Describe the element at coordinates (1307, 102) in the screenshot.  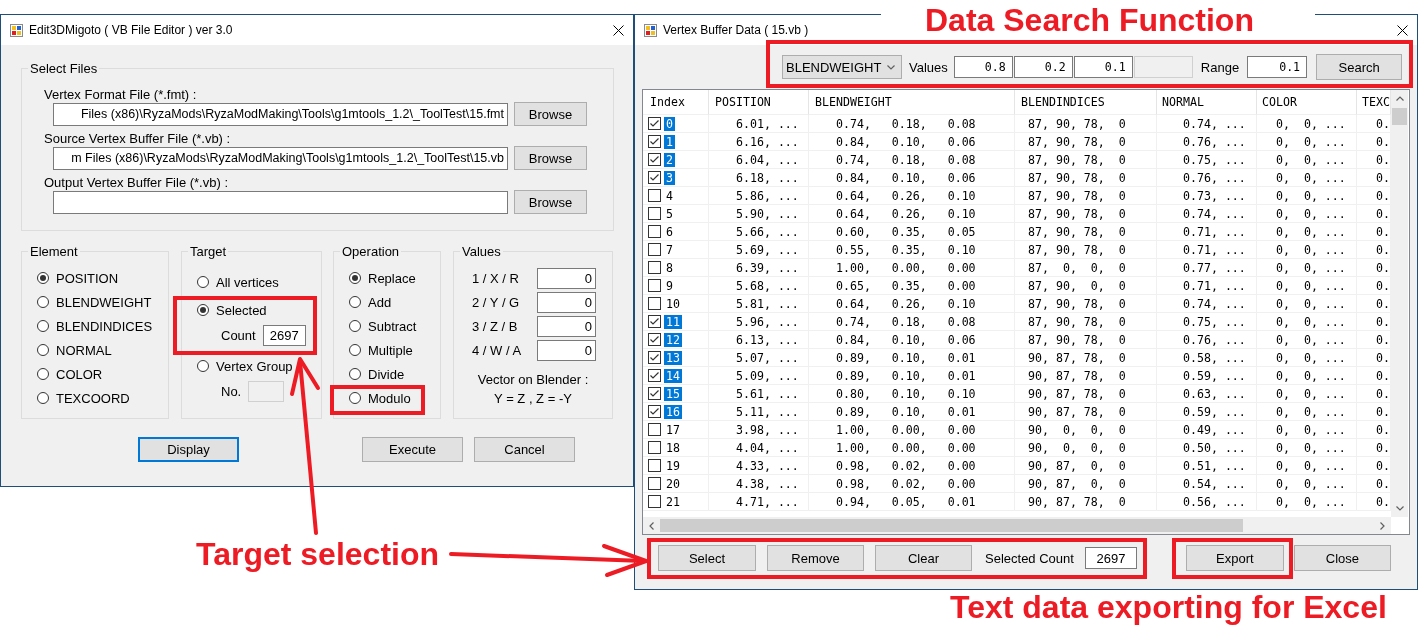
I see `column-header: COLOR` at that location.